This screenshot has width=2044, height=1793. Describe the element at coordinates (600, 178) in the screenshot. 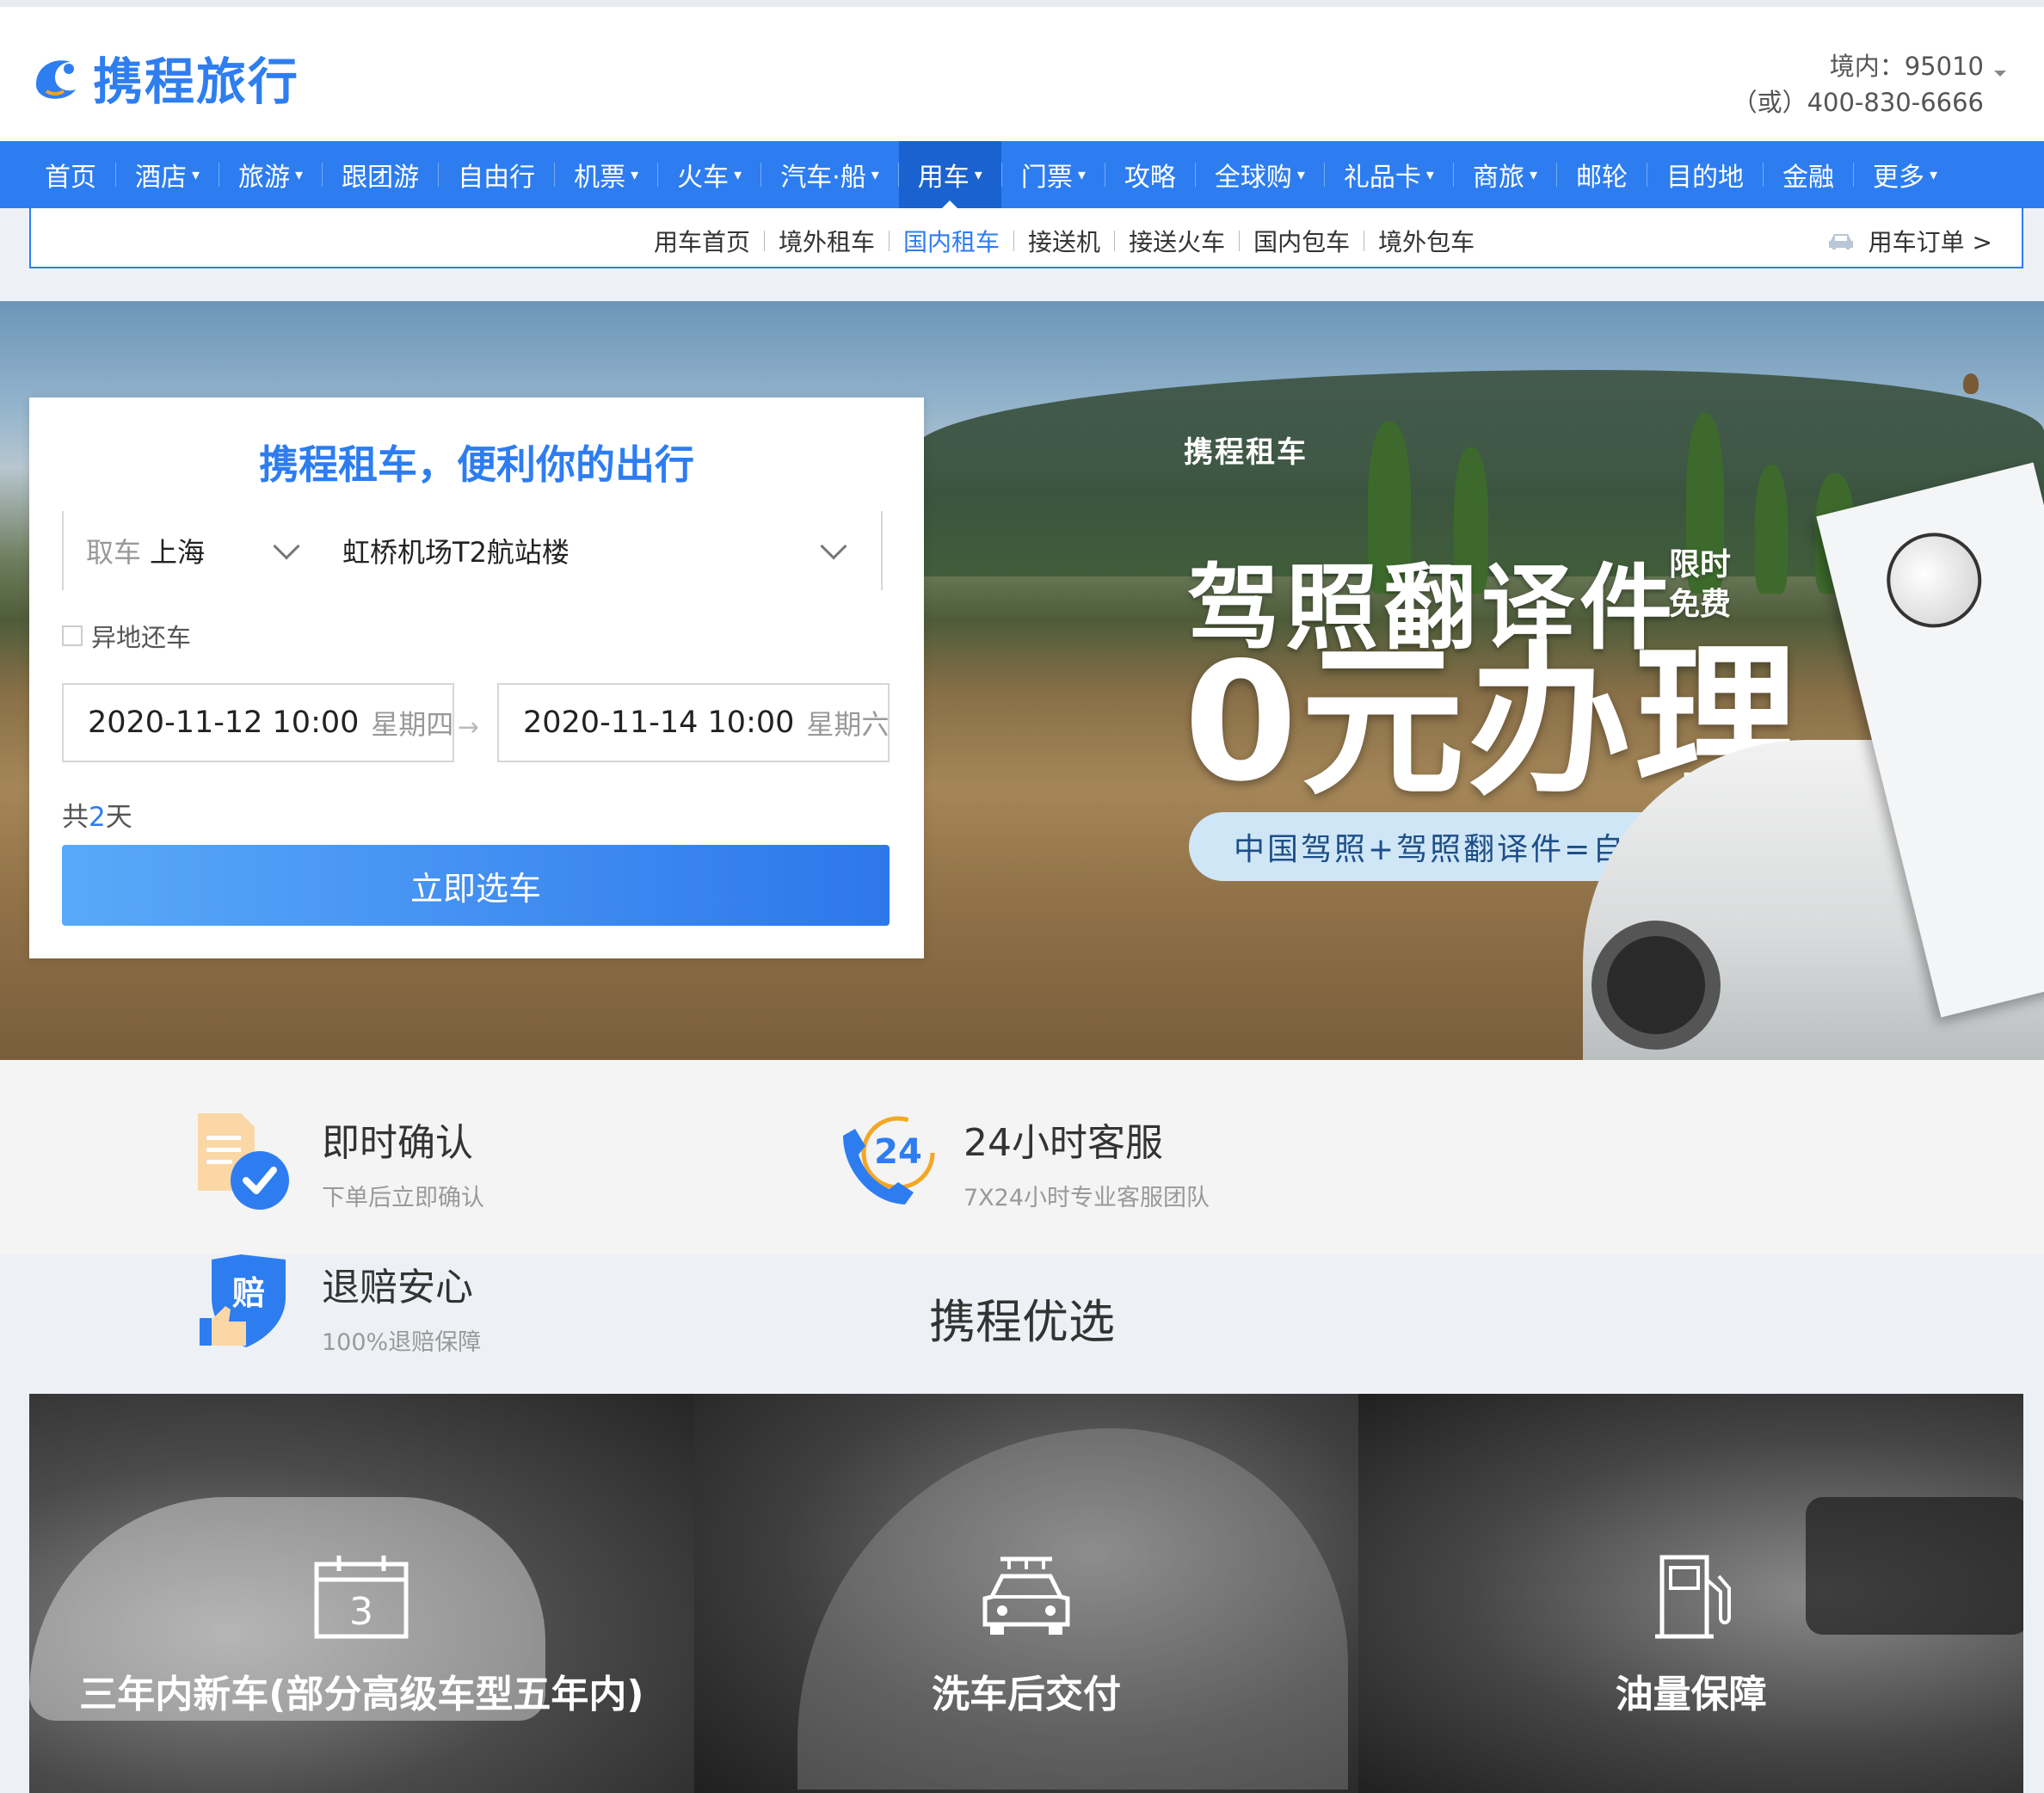

I see `nav-item-label: 机票` at that location.